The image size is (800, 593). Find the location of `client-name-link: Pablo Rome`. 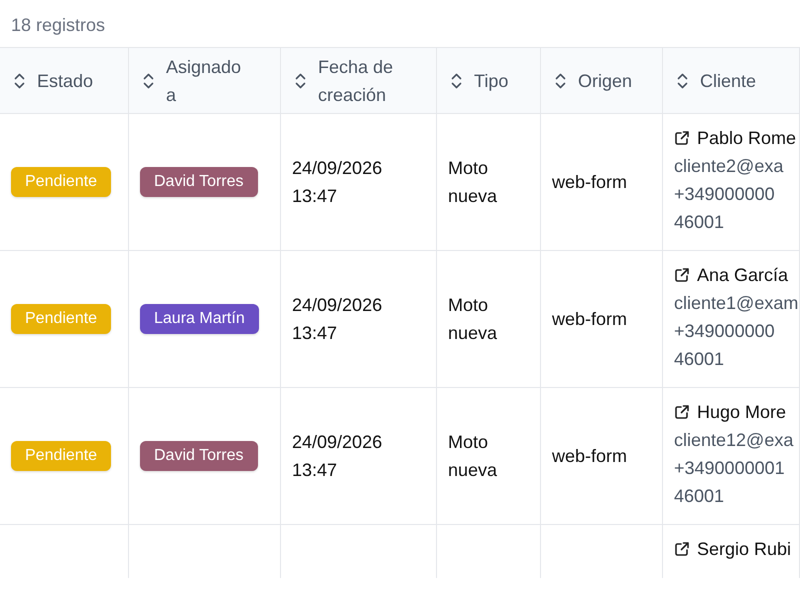

client-name-link: Pablo Rome is located at coordinates (746, 138).